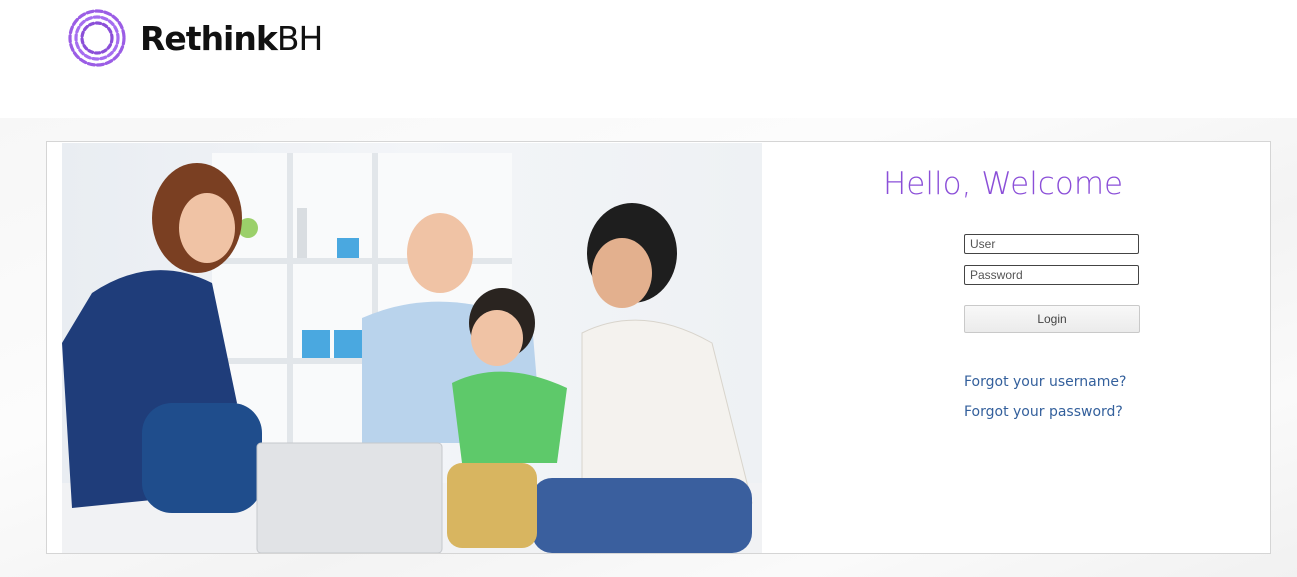 The height and width of the screenshot is (577, 1297). Describe the element at coordinates (1043, 412) in the screenshot. I see `forgot-password-link: Forgot your password?` at that location.